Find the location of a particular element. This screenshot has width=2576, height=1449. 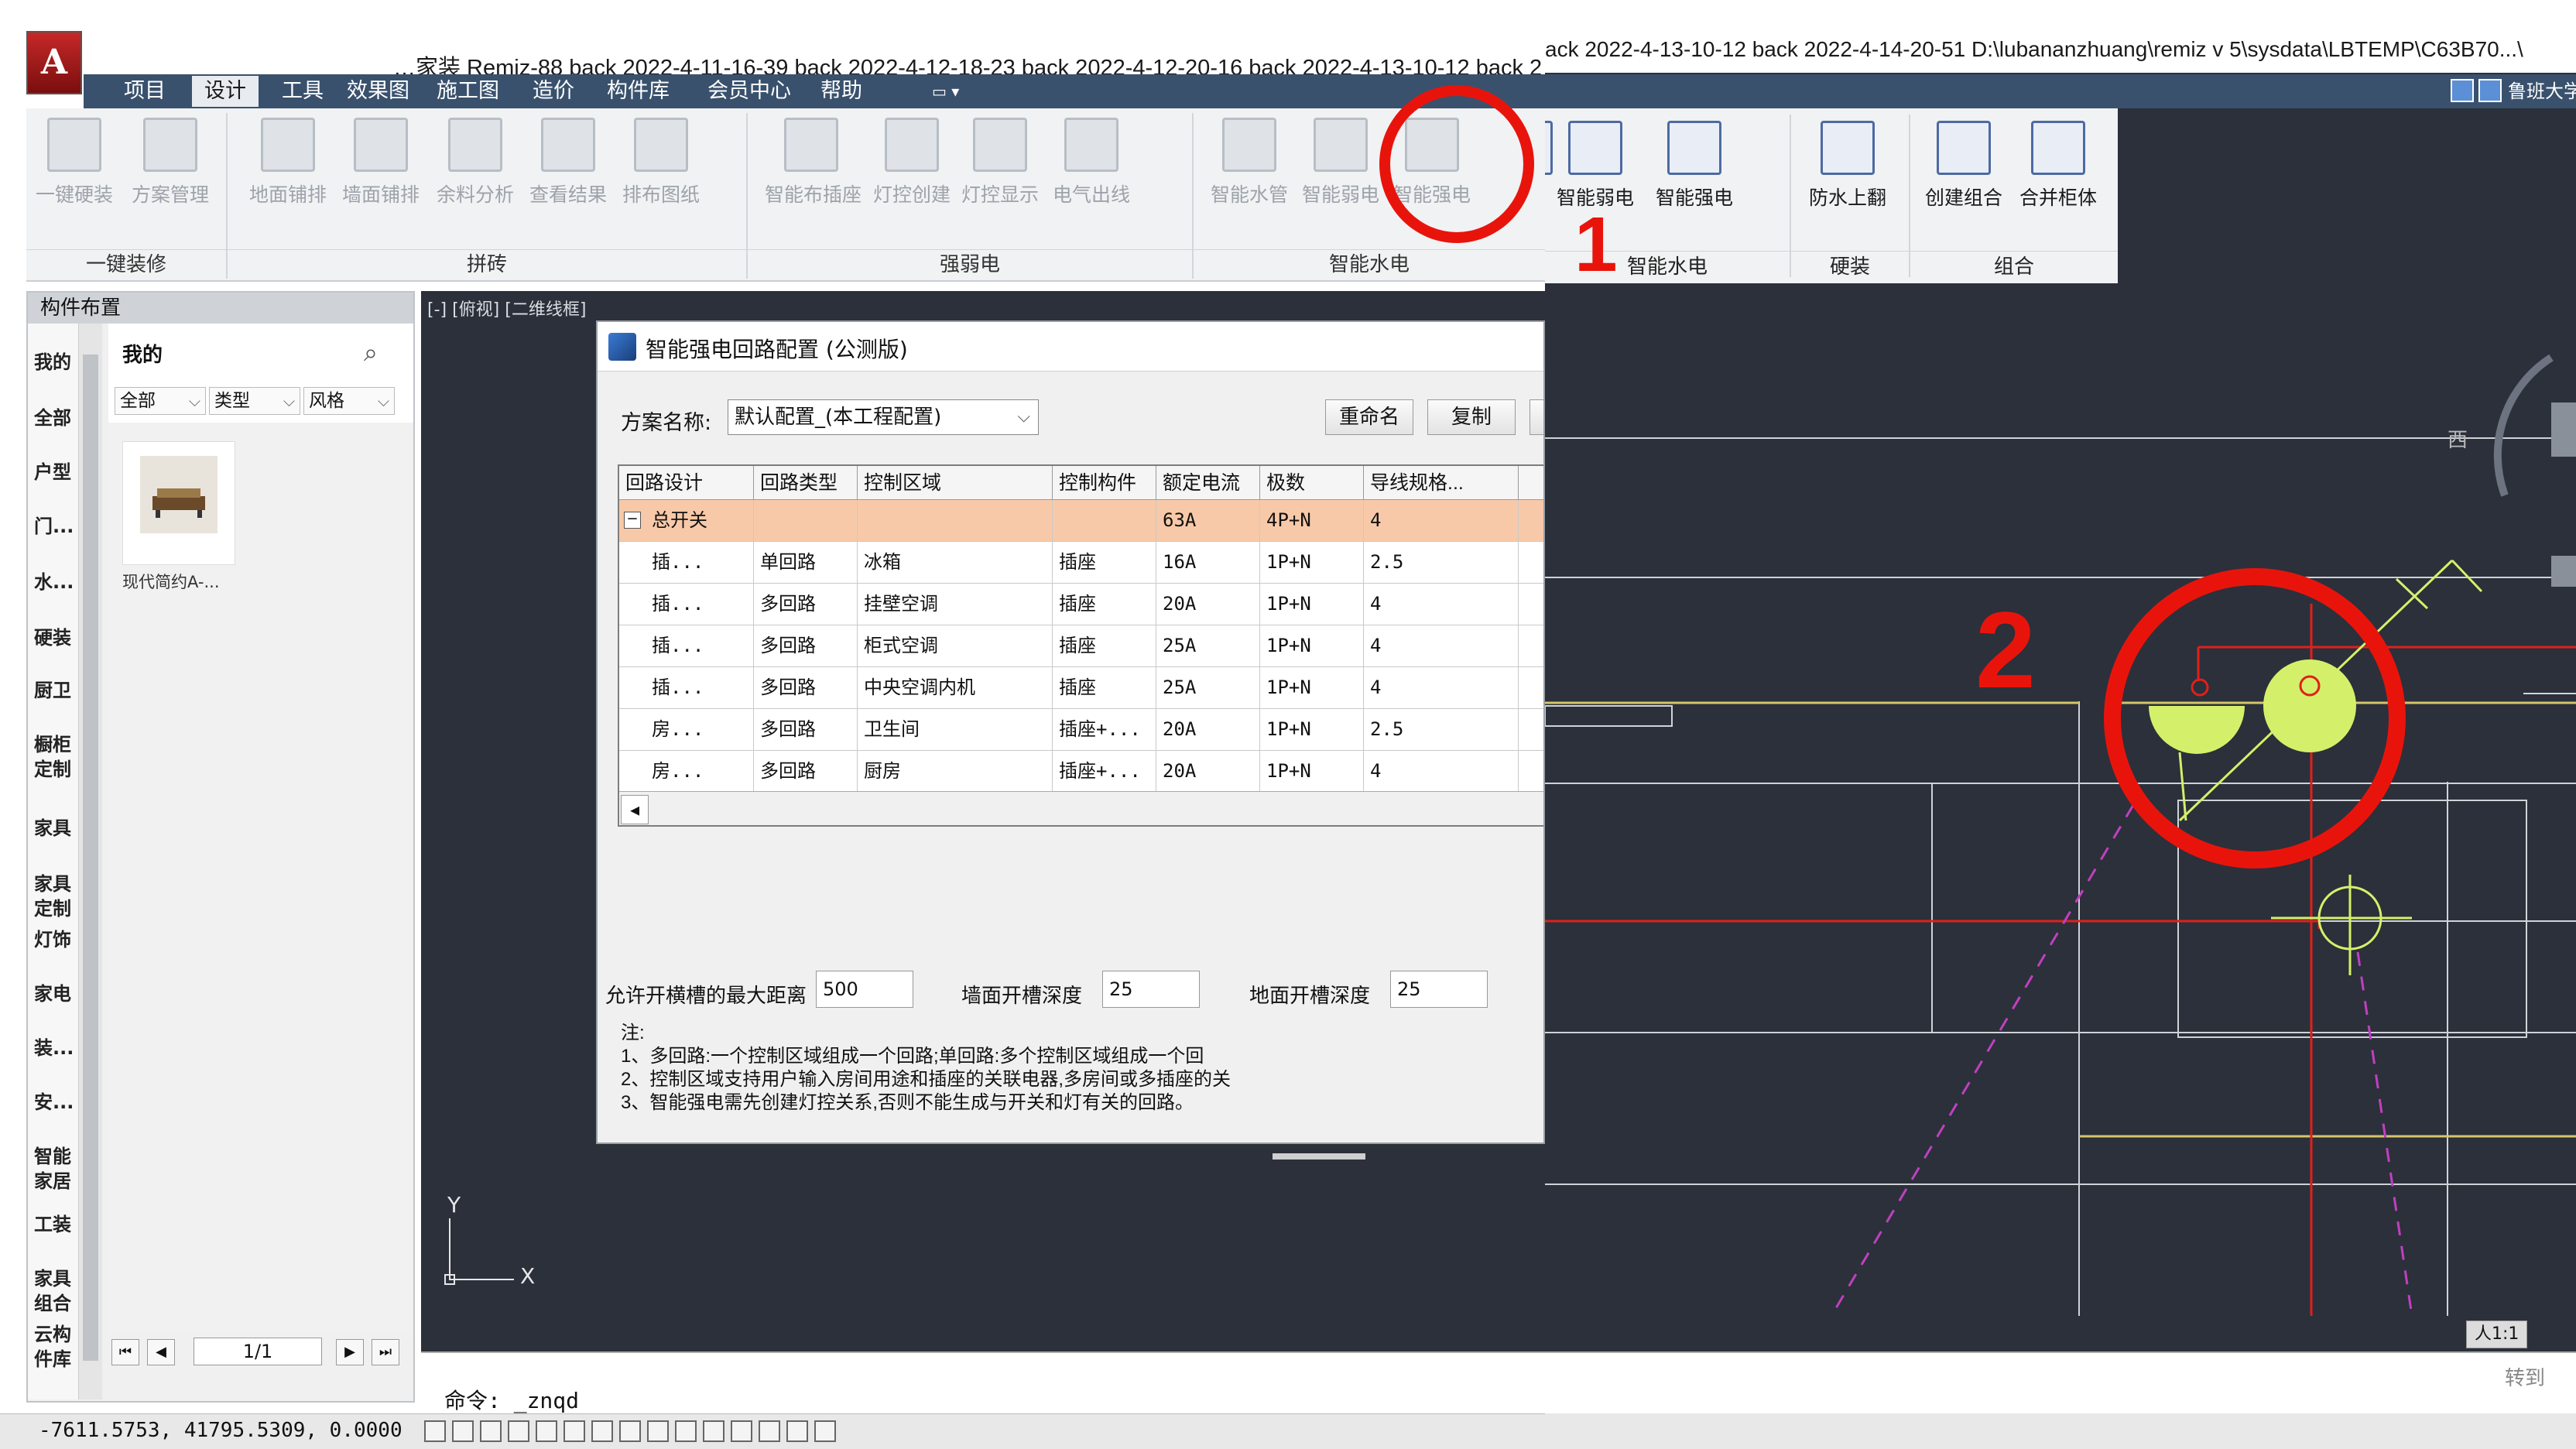

new-button: 新 is located at coordinates (1536, 417).